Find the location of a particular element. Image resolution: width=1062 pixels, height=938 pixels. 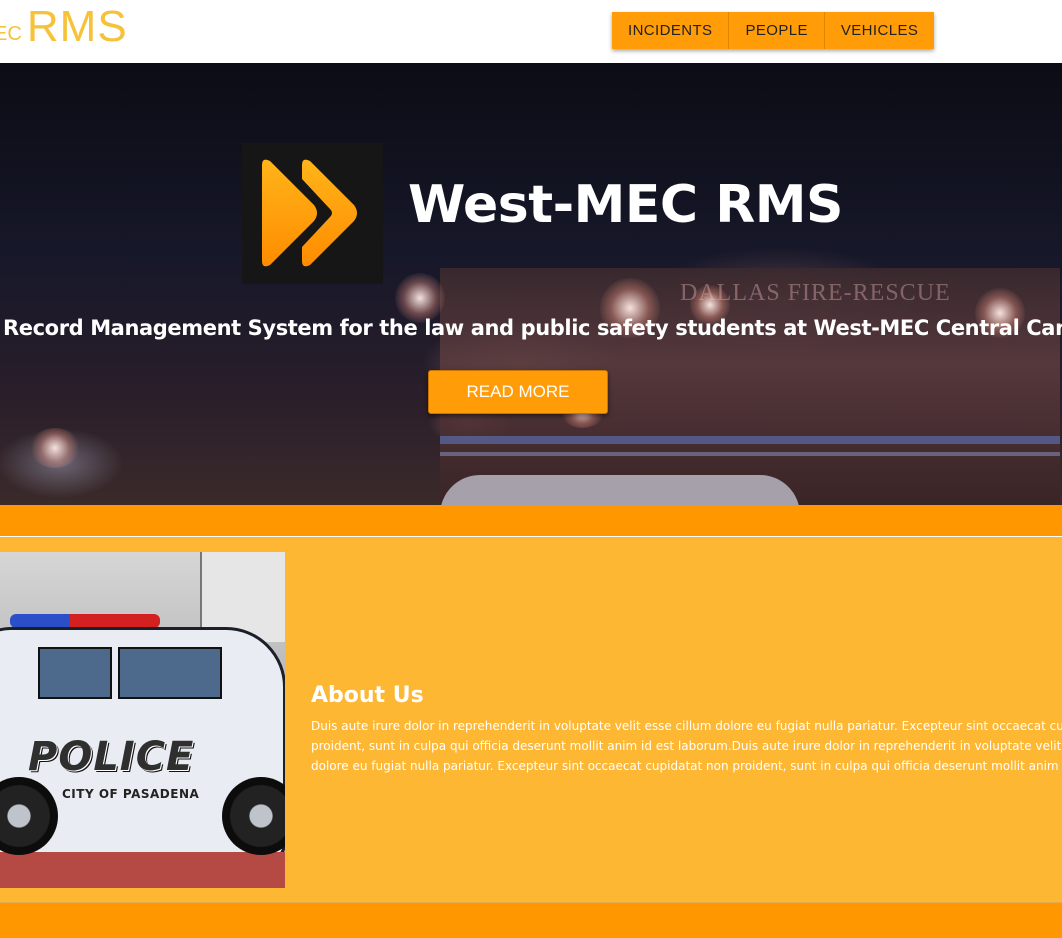

site-logo: EC RMS is located at coordinates (64, 31).